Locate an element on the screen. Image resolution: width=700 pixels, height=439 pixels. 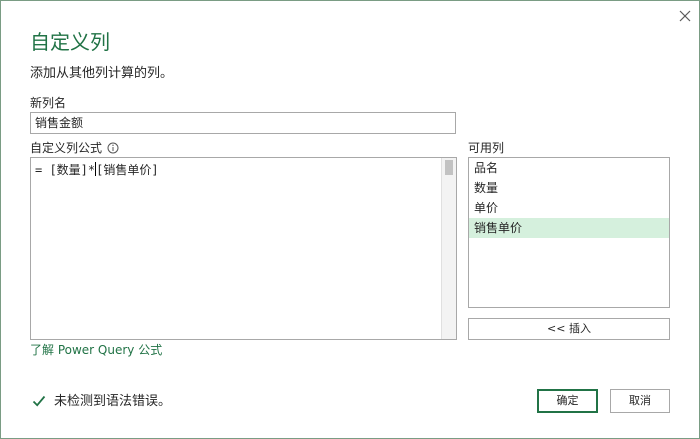
dialog-title: 自定义列 is located at coordinates (70, 42).